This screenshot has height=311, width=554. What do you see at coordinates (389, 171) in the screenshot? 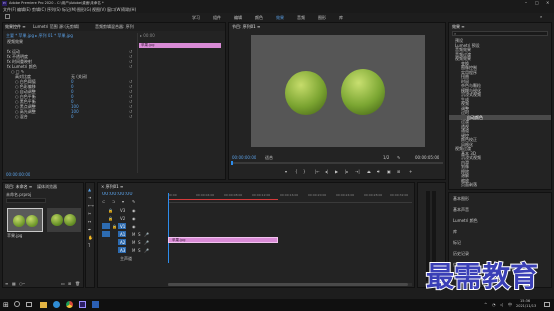
I see `export-frame-icon: ▣` at bounding box center [389, 171].